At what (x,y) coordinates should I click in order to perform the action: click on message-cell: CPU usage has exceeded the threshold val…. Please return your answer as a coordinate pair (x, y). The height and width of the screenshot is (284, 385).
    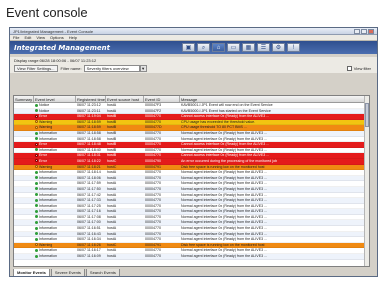
    Looking at the image, I should click on (218, 121).